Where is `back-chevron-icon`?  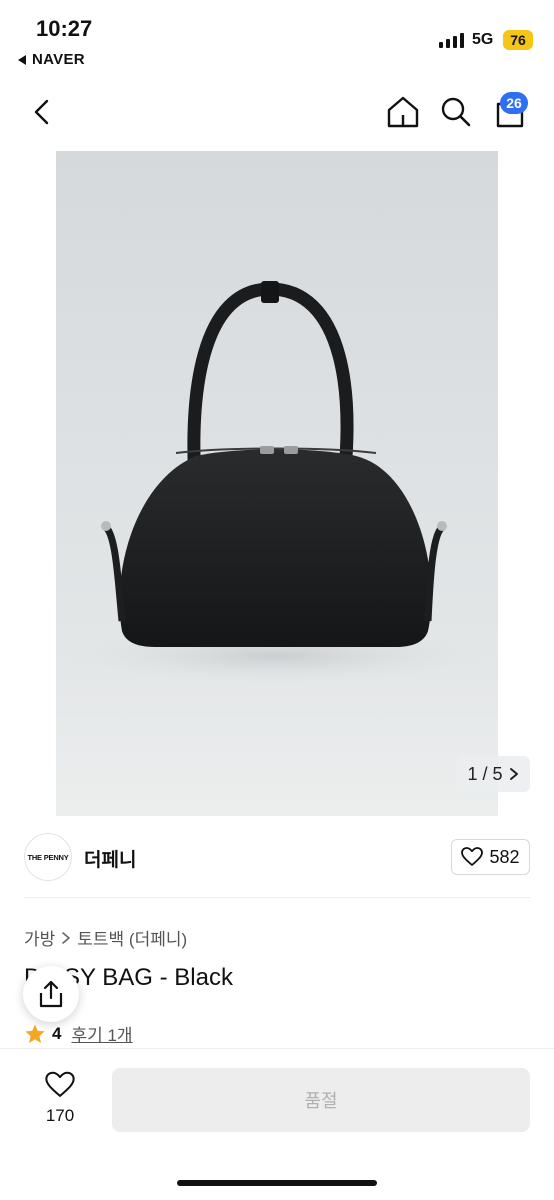 back-chevron-icon is located at coordinates (41, 112).